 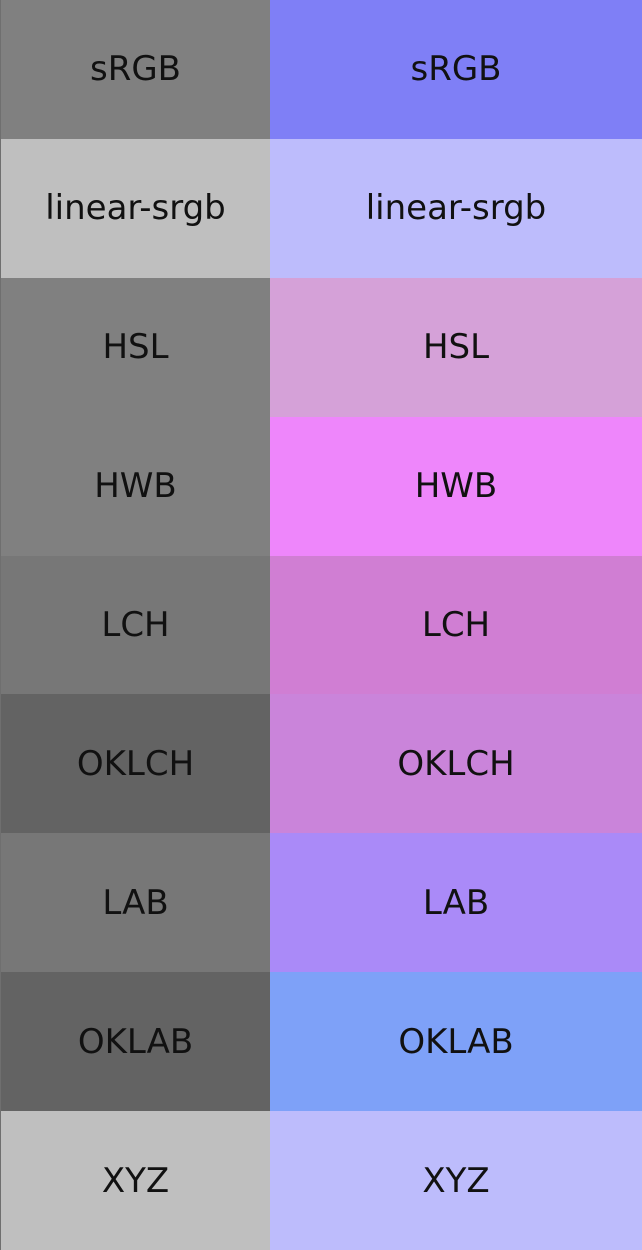 I want to click on swatch-oklch-gray: OKLCH, so click(x=135, y=764).